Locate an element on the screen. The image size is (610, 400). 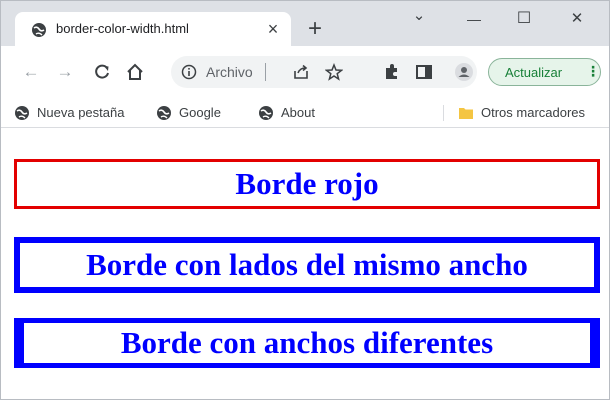
new-tab-button: + is located at coordinates (315, 29).